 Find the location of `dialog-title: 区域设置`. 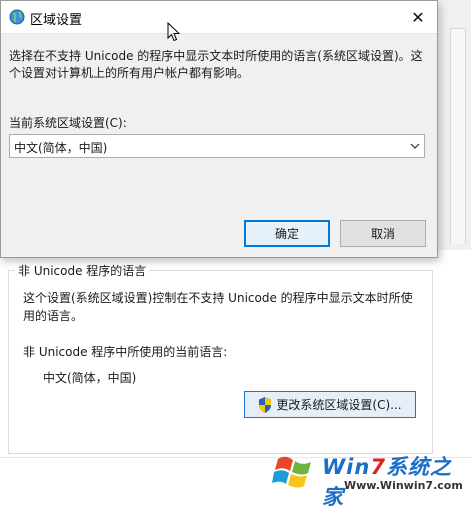

dialog-title: 区域设置 is located at coordinates (56, 20).